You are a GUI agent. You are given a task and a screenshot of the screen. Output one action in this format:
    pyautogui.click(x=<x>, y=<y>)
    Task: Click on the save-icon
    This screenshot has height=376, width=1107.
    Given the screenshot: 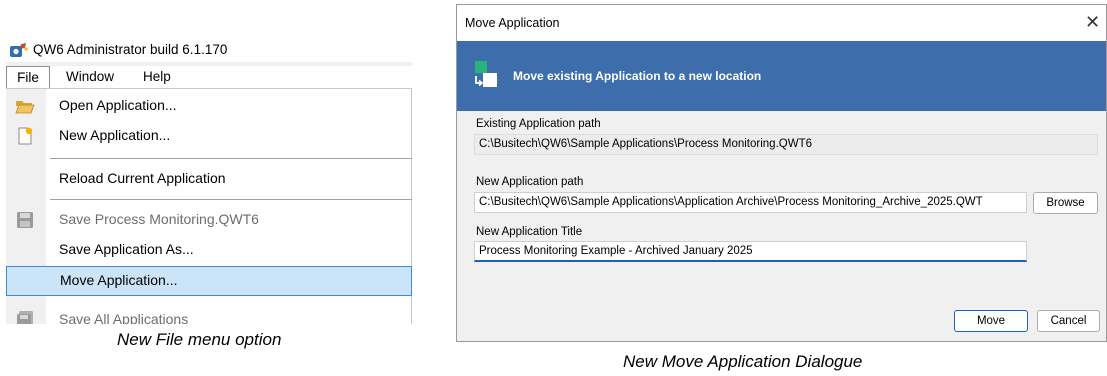 What is the action you would take?
    pyautogui.click(x=25, y=220)
    